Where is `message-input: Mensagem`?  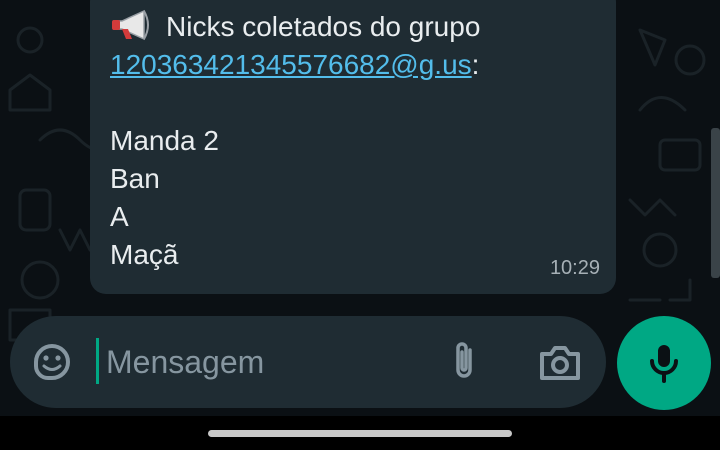
message-input: Mensagem is located at coordinates (185, 362).